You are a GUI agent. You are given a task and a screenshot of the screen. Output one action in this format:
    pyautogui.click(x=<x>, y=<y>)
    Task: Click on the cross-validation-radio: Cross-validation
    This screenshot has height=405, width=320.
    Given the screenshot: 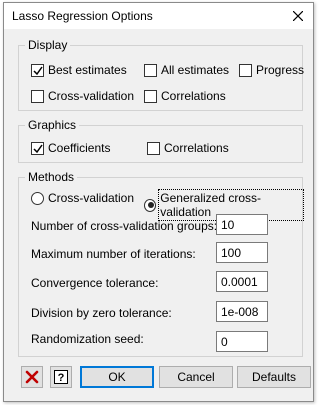 What is the action you would take?
    pyautogui.click(x=82, y=198)
    